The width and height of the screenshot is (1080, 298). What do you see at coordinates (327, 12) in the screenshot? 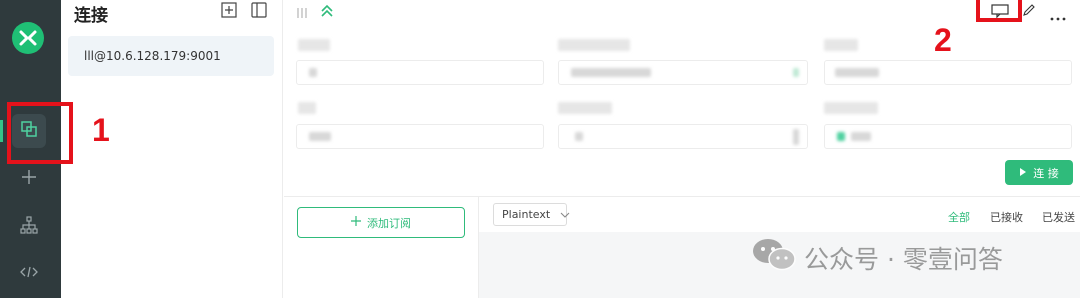
I see `collapse-up-icon` at bounding box center [327, 12].